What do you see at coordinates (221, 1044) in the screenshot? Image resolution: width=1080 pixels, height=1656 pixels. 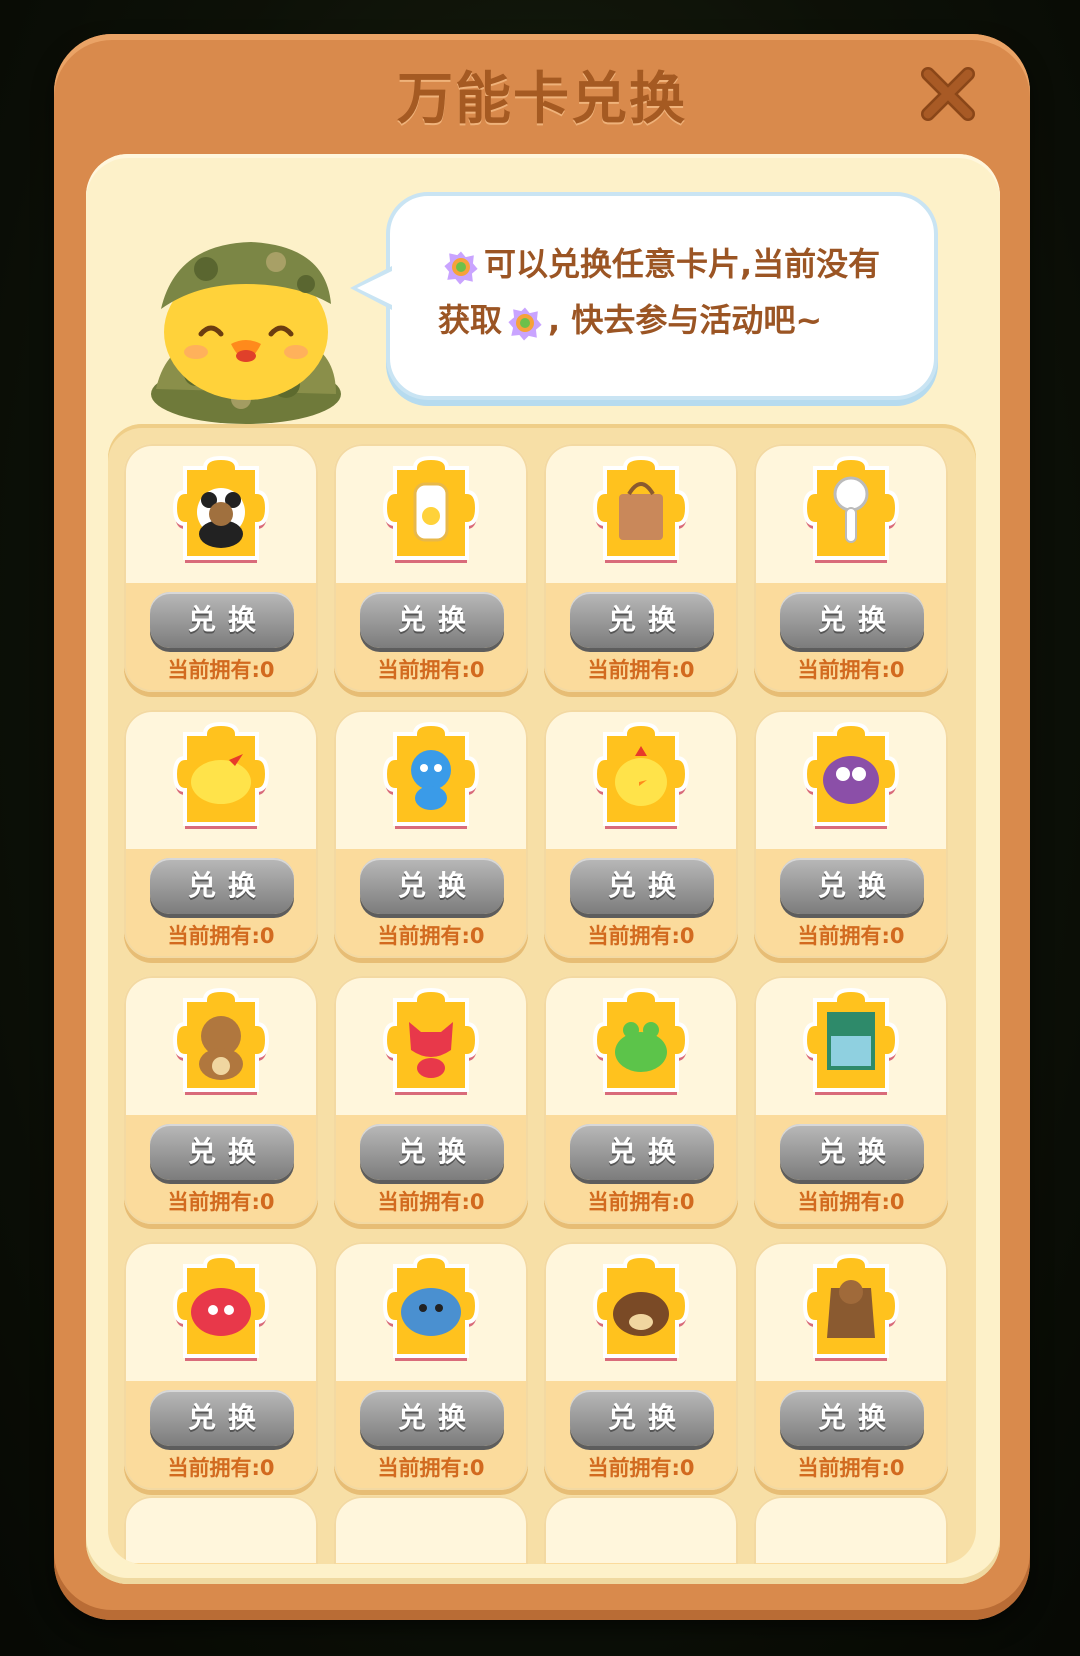 I see `brown-bear-plush-icon` at bounding box center [221, 1044].